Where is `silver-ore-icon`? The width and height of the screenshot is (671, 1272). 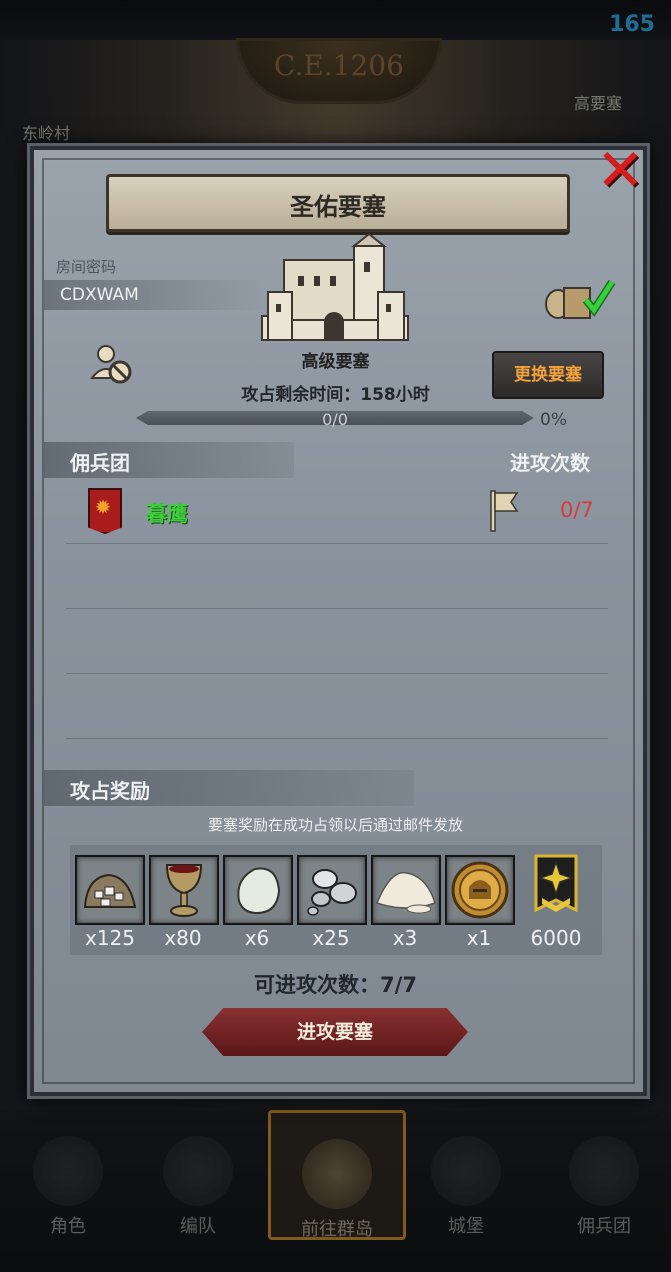
silver-ore-icon is located at coordinates (332, 892).